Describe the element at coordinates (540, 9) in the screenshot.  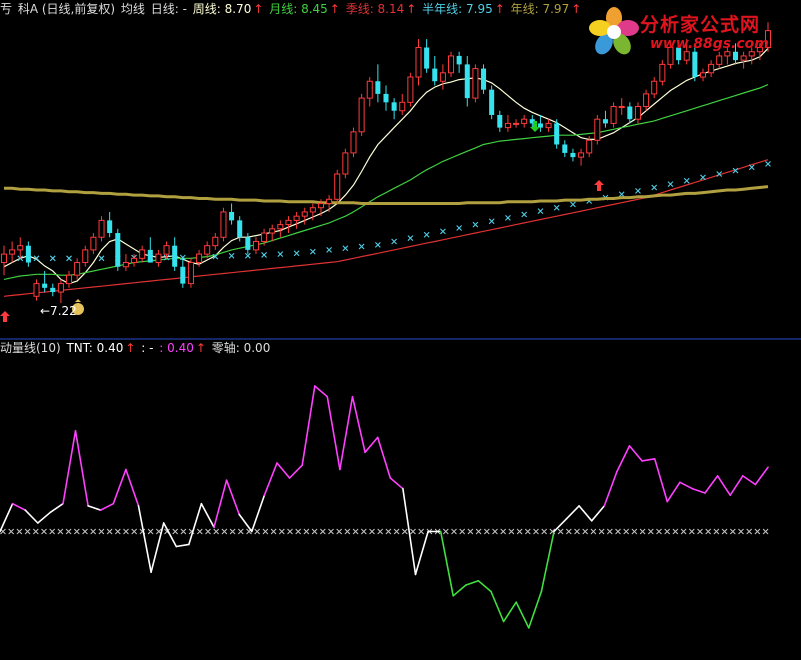
I see `header-ma-year: 年线: 7.97` at that location.